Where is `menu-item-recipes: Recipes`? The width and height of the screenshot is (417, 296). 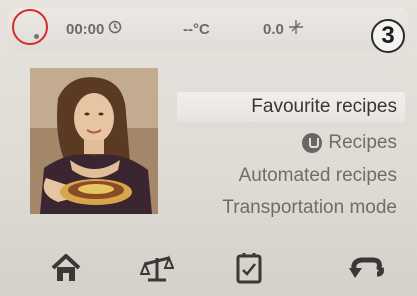
menu-item-recipes: Recipes is located at coordinates (349, 143).